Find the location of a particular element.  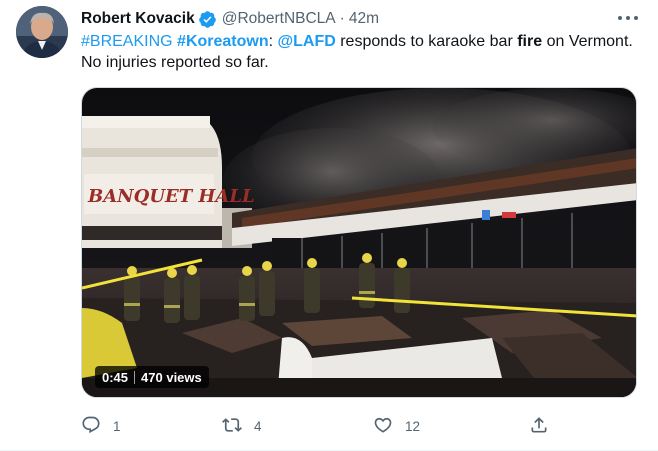

hashtag-breaking: #BREAKING is located at coordinates (127, 41).